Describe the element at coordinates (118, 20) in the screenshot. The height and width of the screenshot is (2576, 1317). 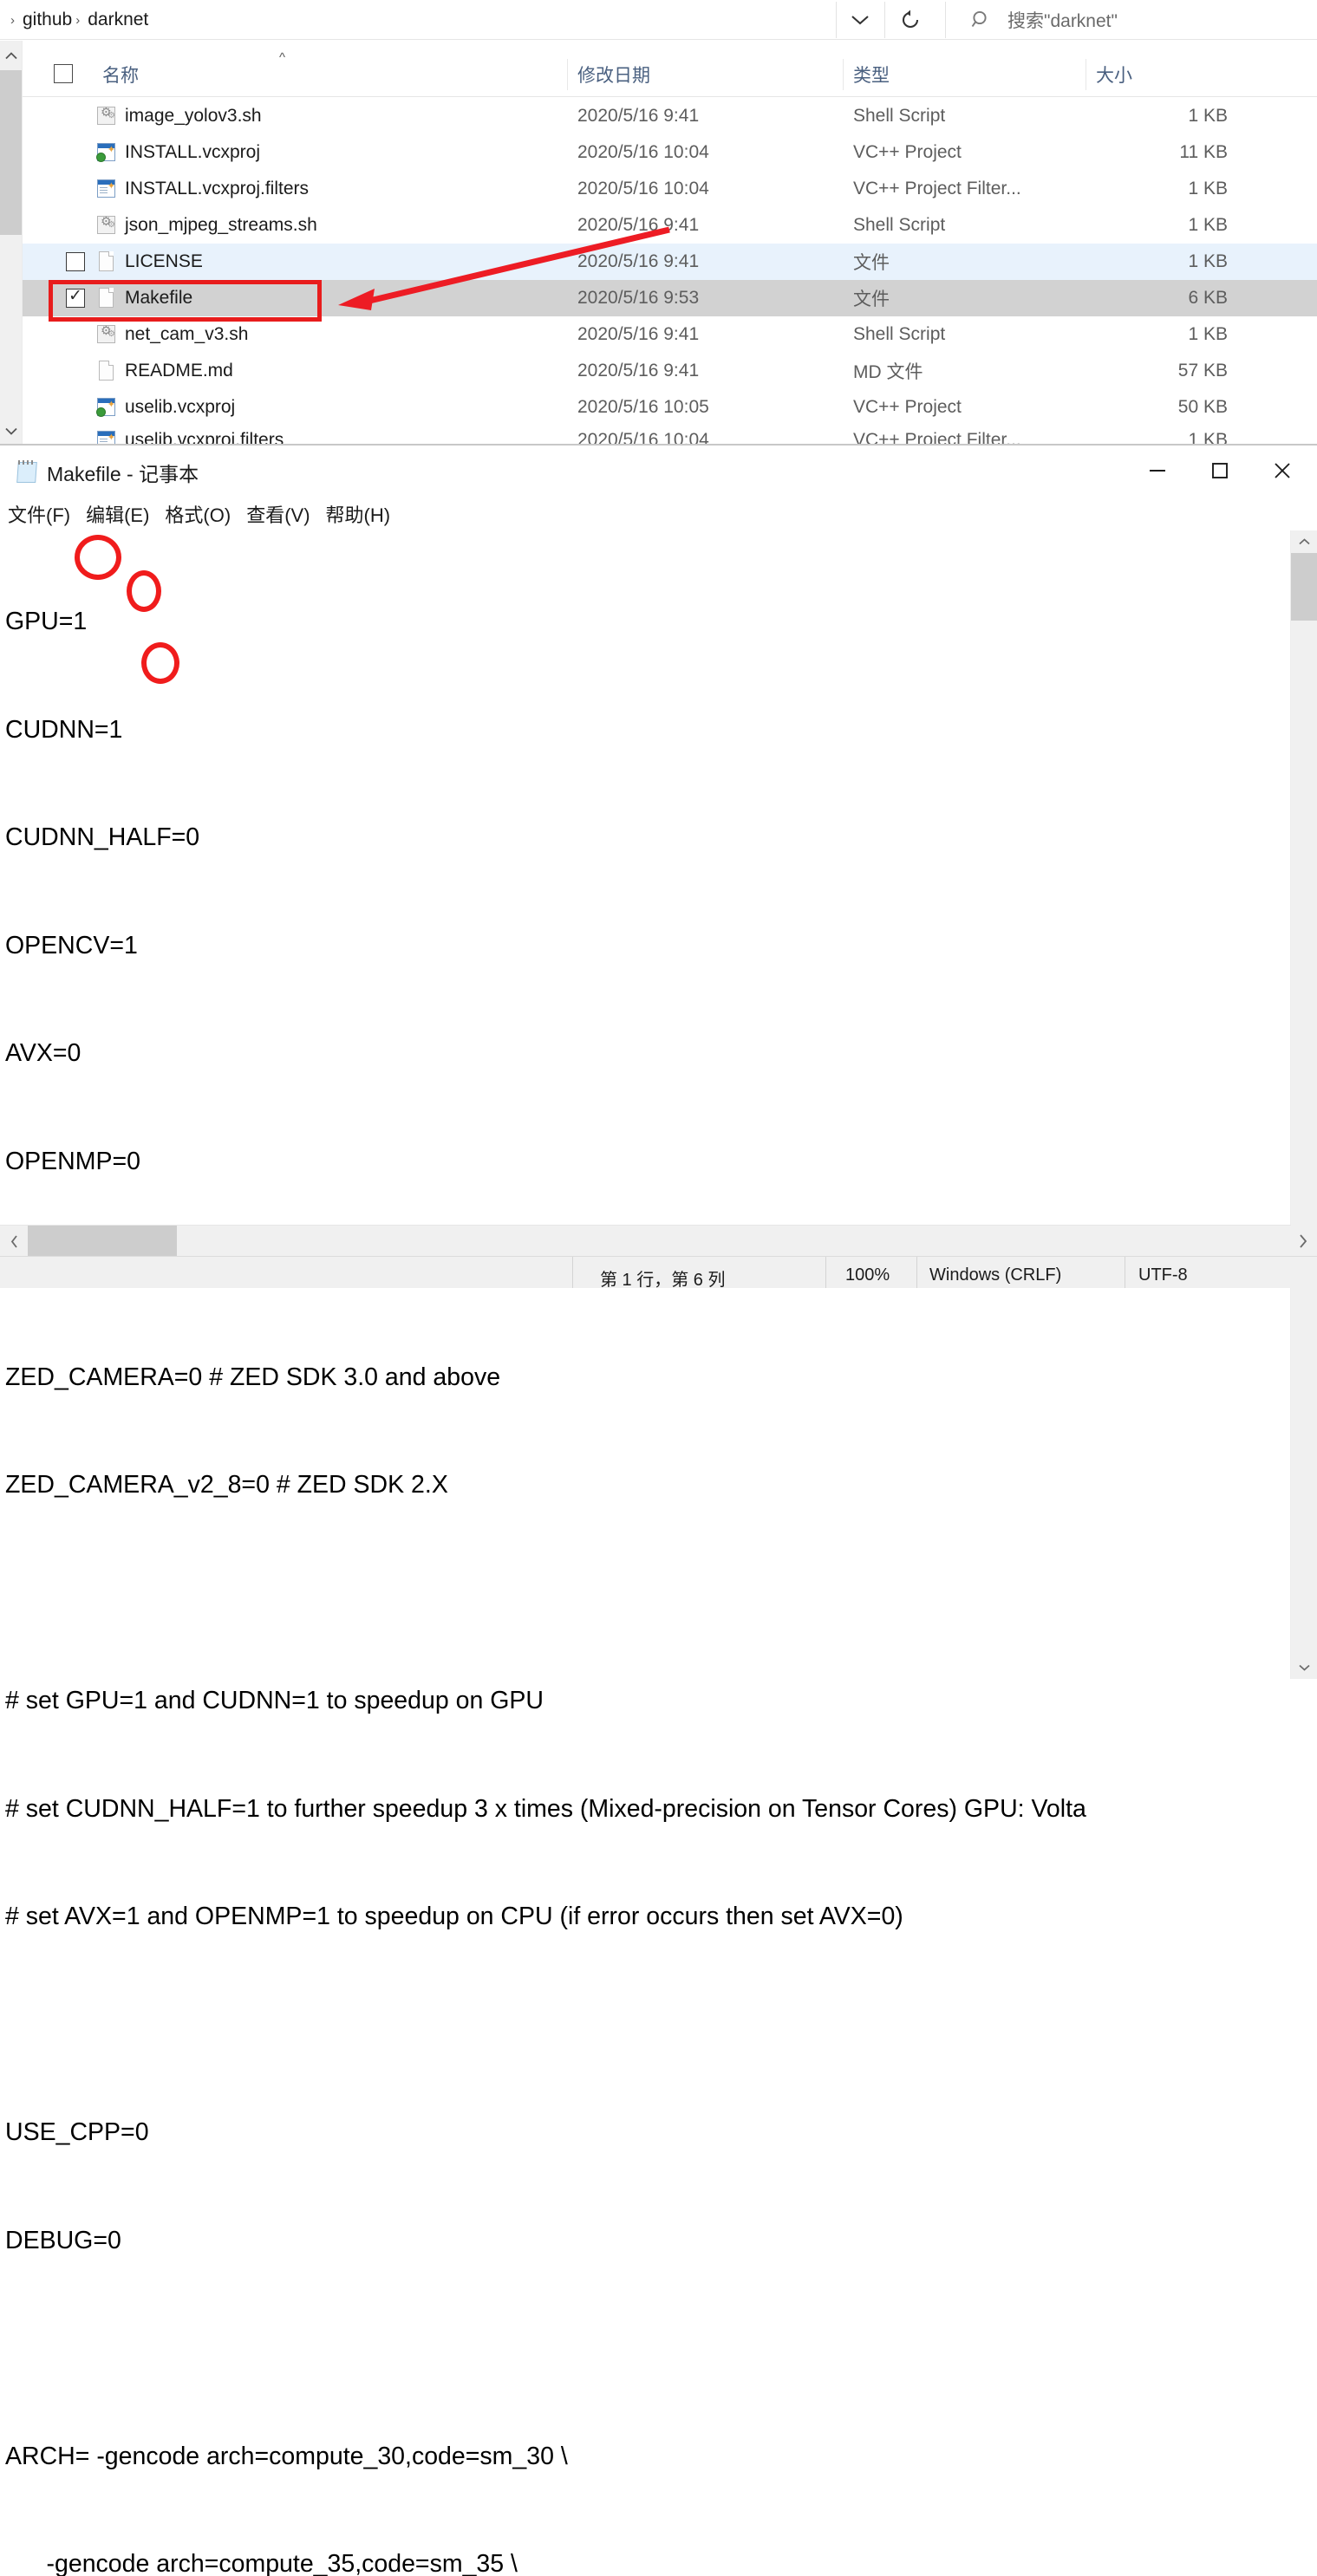
I see `breadcrumb-item-darknet: darknet` at that location.